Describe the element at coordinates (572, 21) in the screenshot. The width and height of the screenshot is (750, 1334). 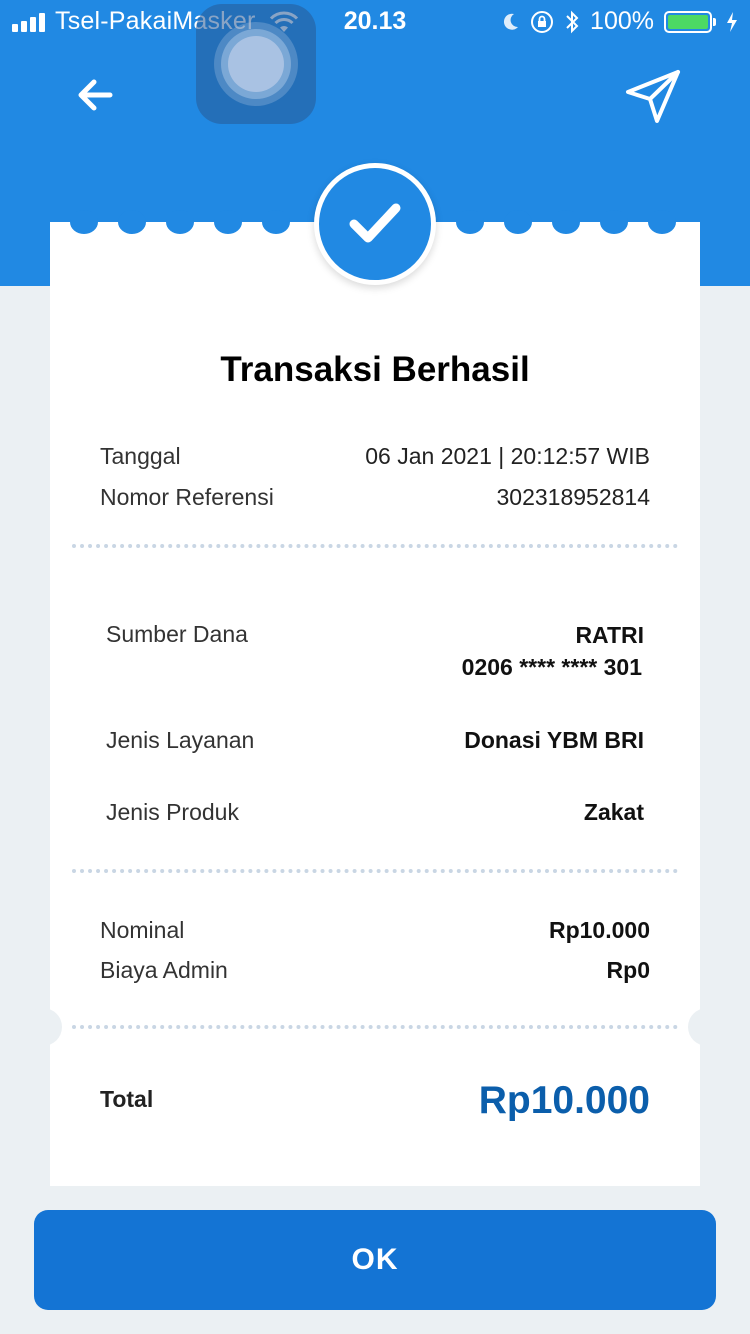
I see `bluetooth-icon` at that location.